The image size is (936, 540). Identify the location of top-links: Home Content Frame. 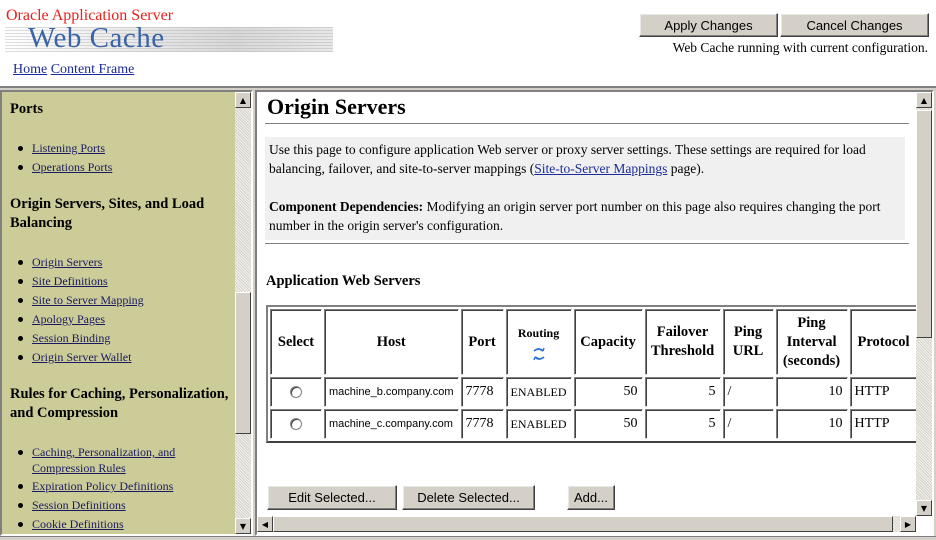
(73, 70).